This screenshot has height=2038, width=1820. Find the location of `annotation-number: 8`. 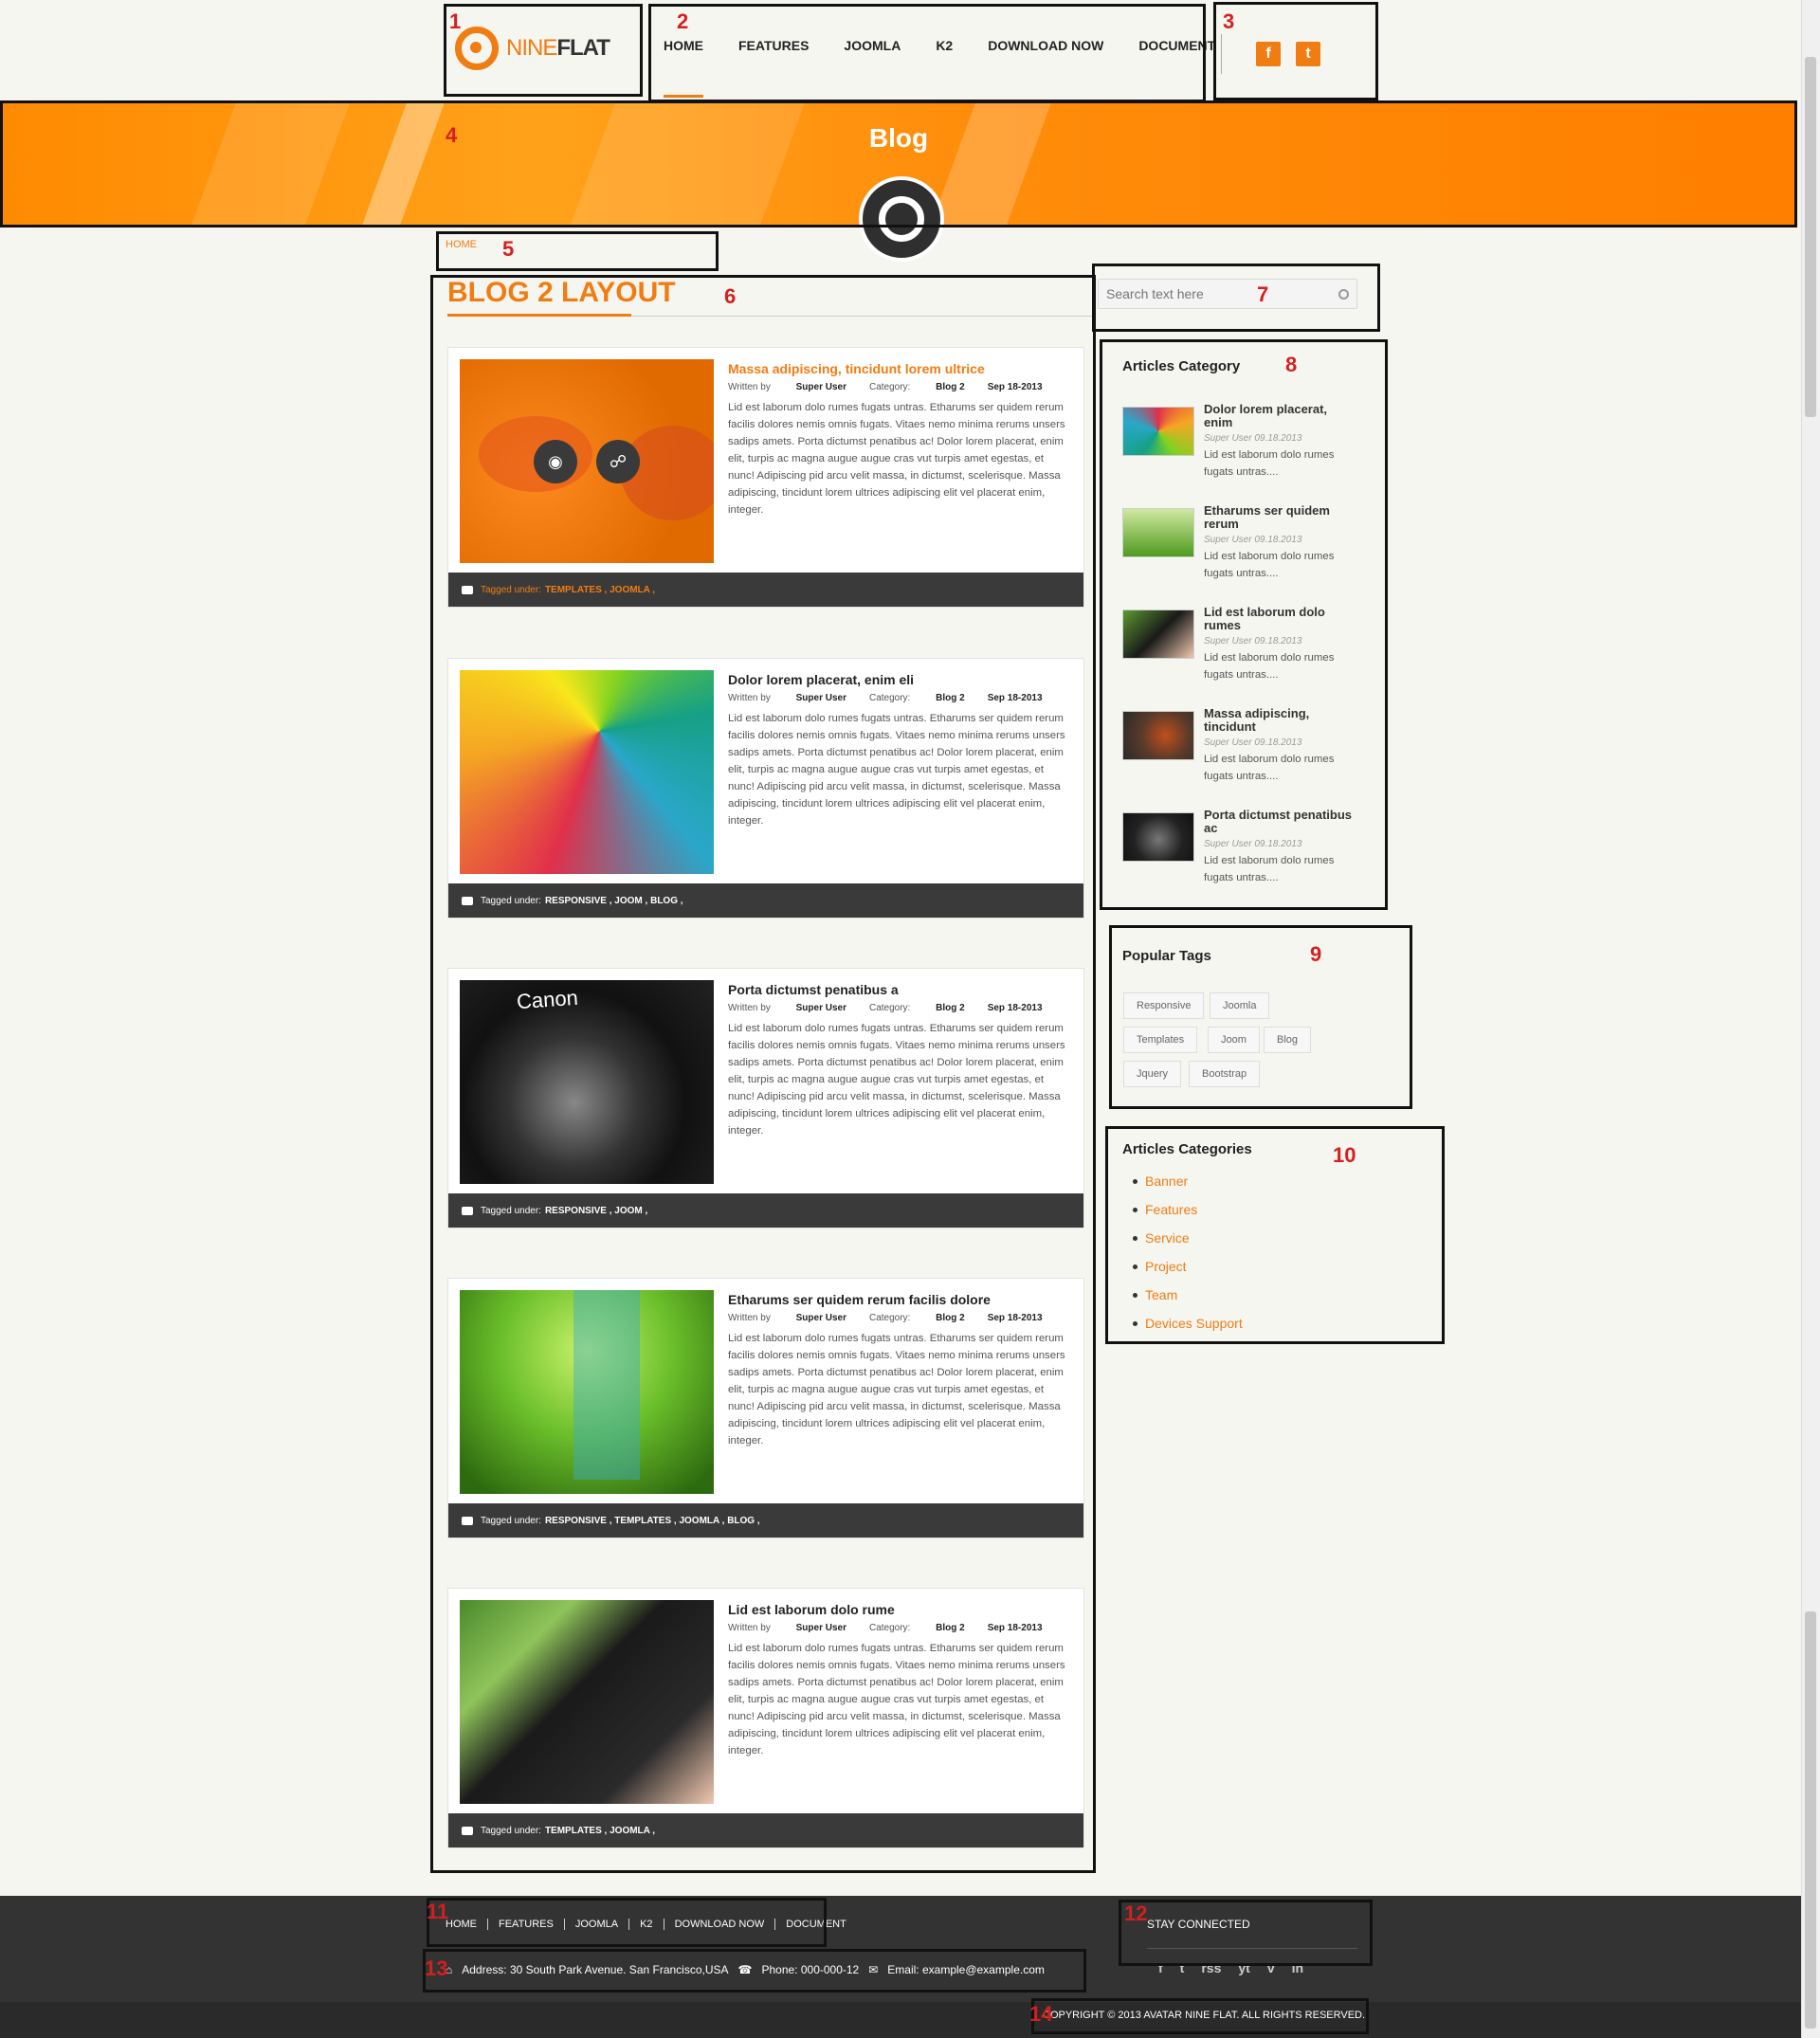

annotation-number: 8 is located at coordinates (1291, 364).